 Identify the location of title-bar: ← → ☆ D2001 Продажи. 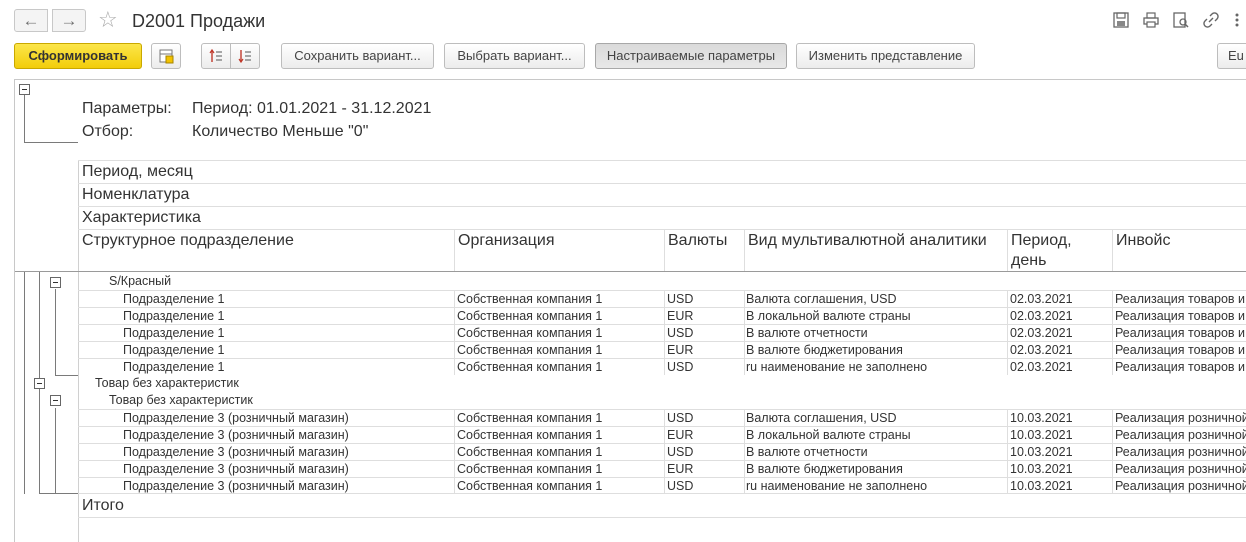
(623, 21).